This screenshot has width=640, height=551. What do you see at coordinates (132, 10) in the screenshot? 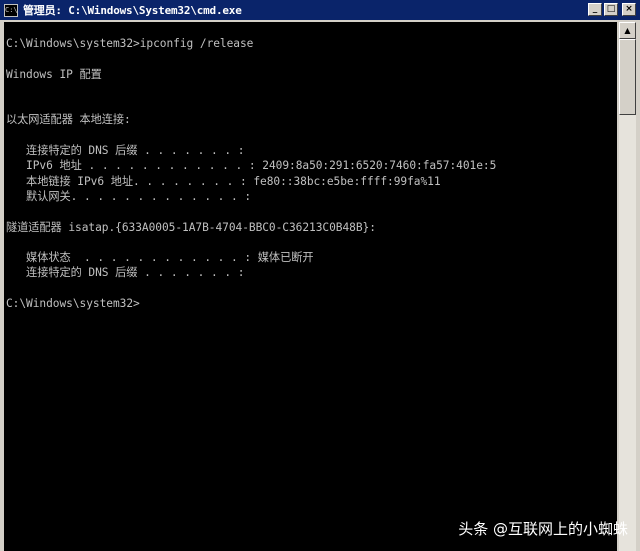
I see `window-title: 管理员: C:\Windows\System32\cmd.exe` at bounding box center [132, 10].